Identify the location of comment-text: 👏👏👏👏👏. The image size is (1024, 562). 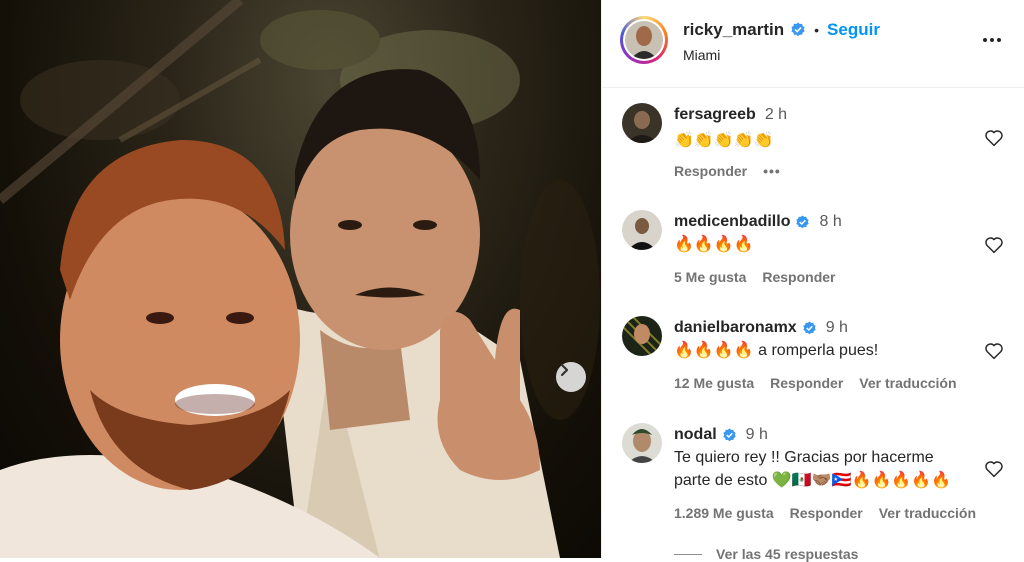
(724, 140).